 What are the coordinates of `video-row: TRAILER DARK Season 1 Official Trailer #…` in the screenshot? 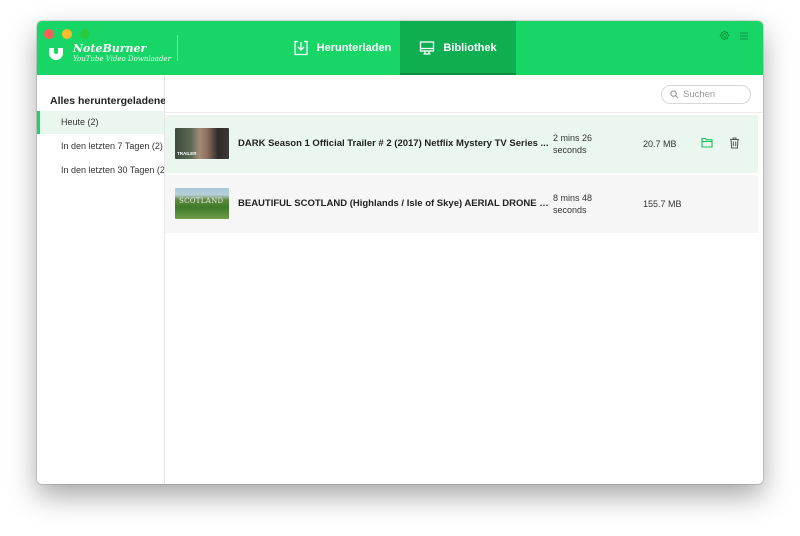 It's located at (461, 144).